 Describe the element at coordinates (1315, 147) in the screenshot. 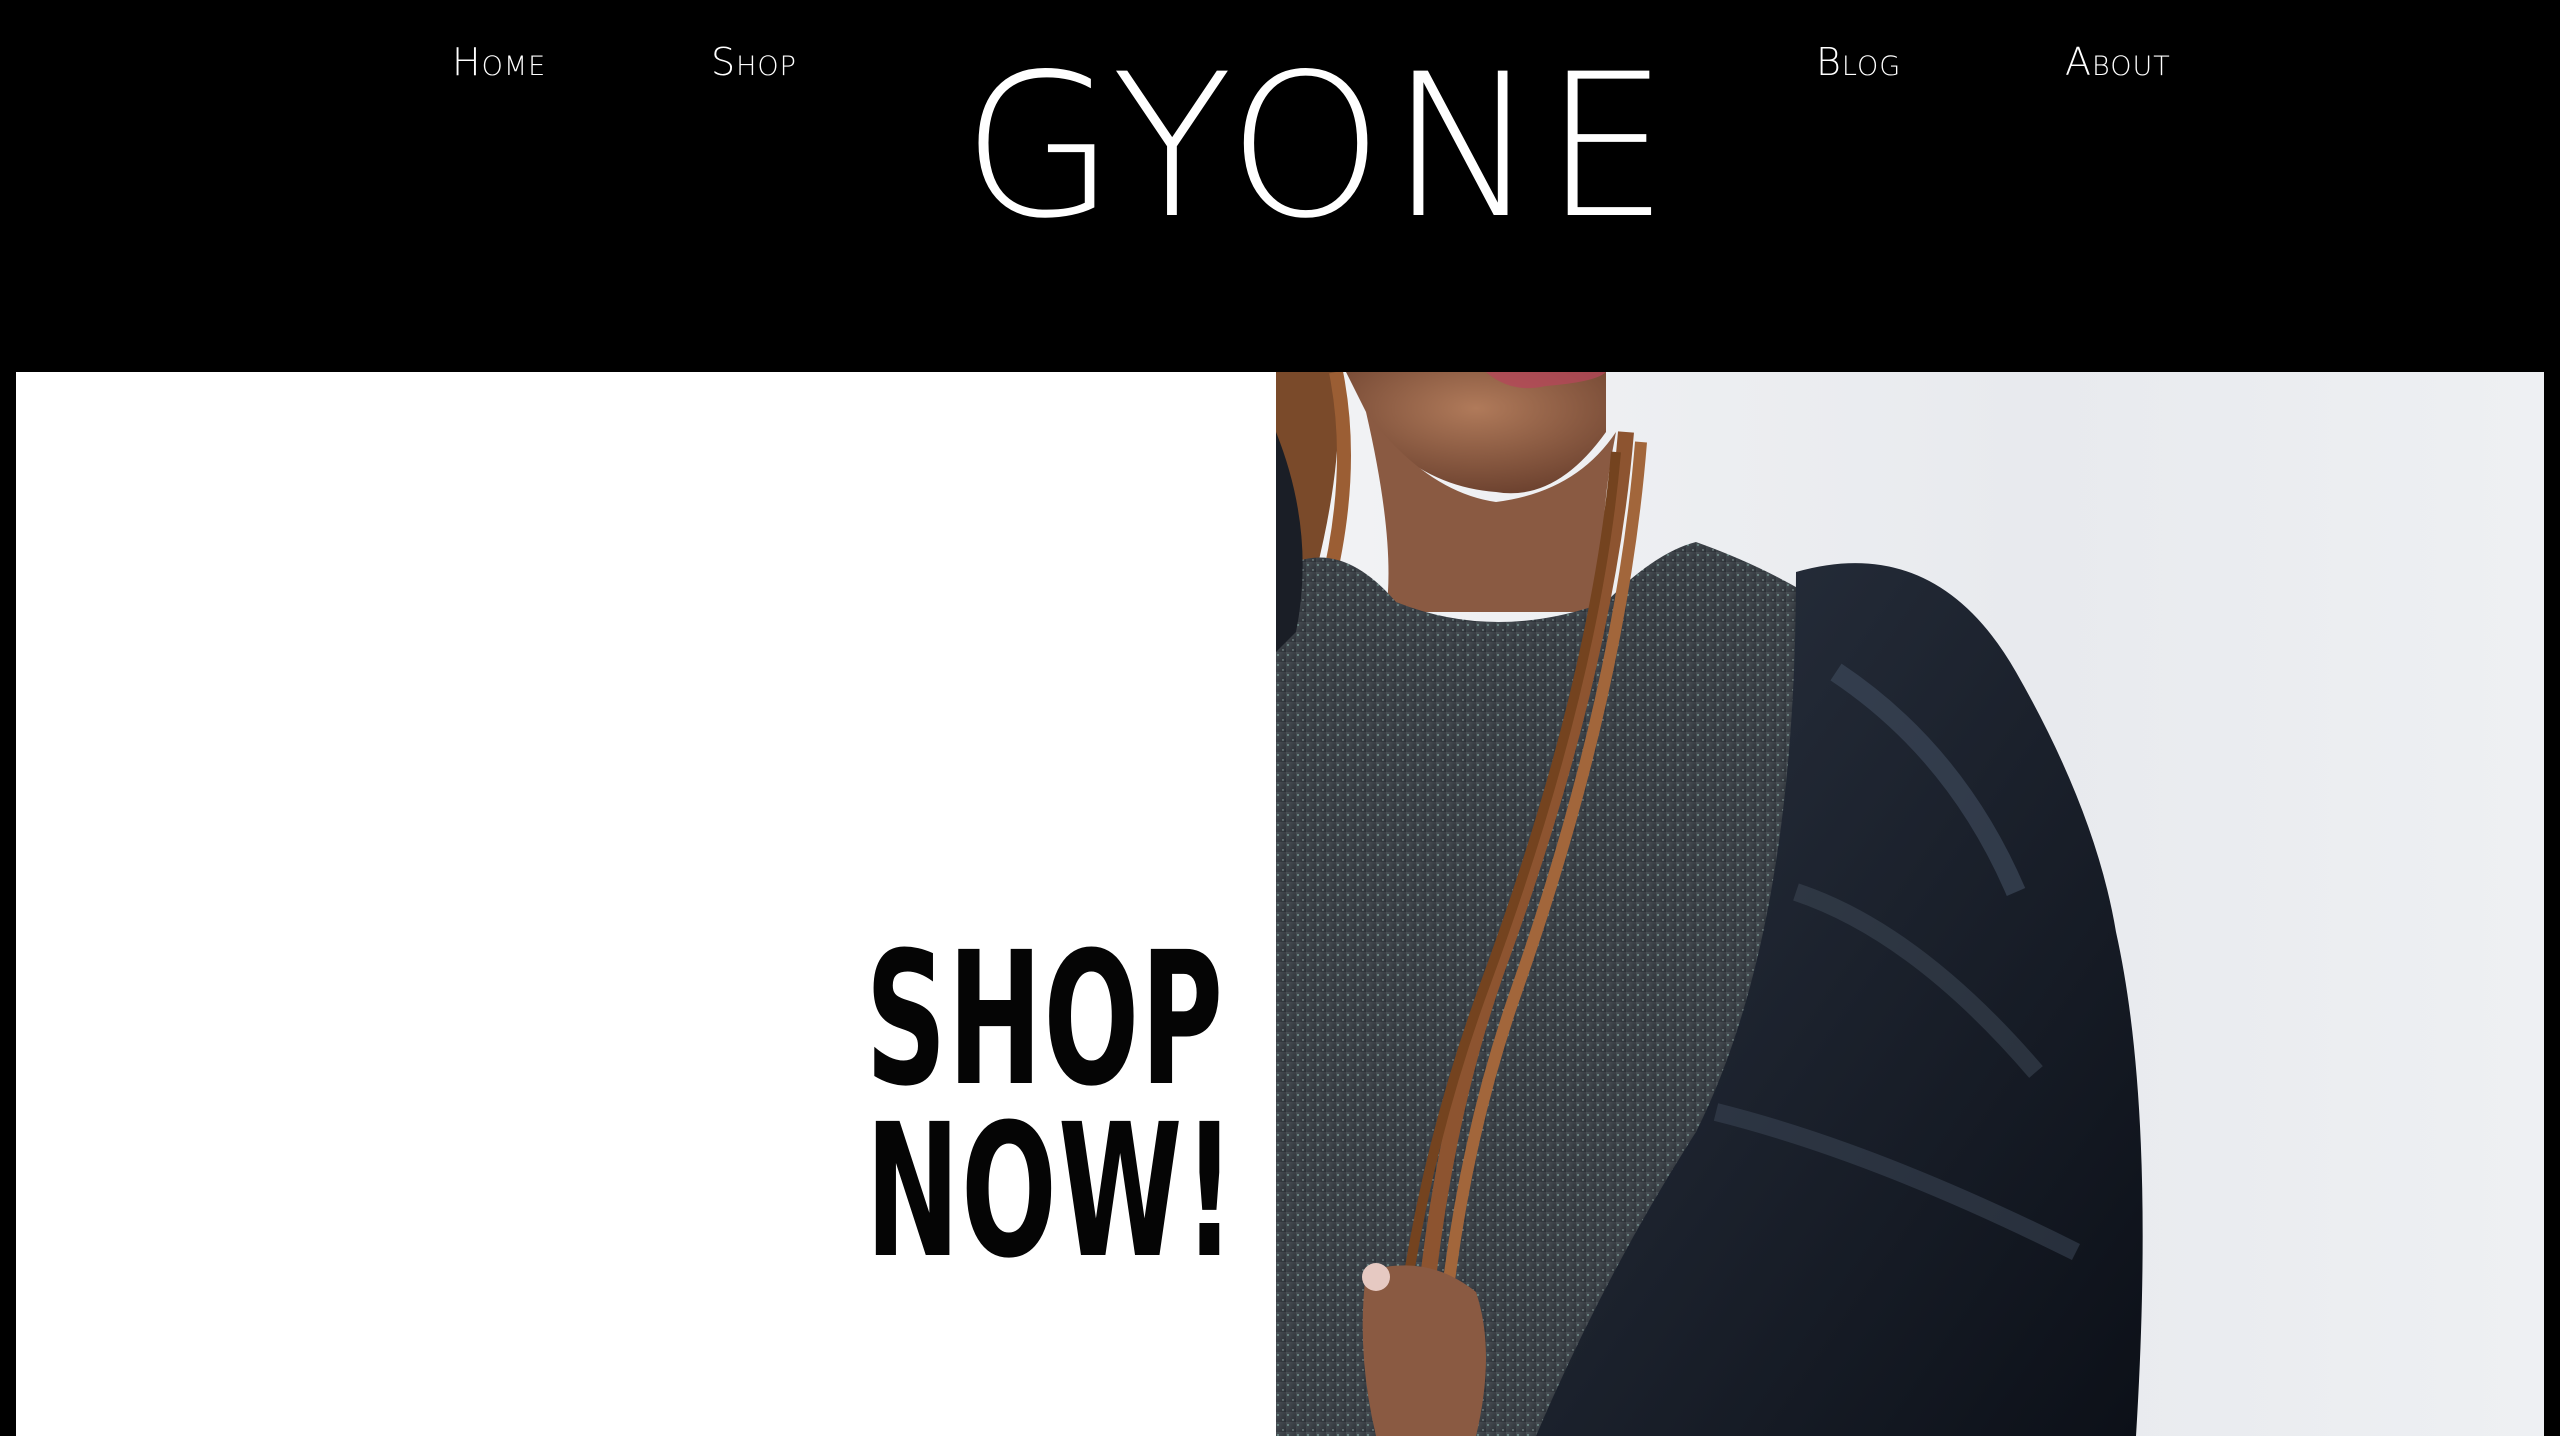

I see `site-logo: GYONE` at that location.